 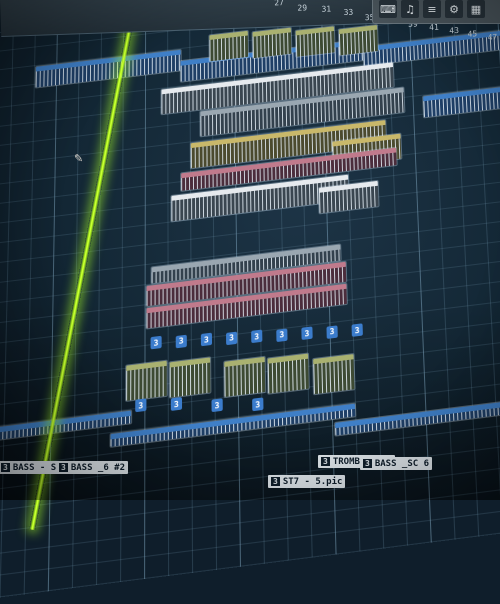 I want to click on bar-number: 25, so click(x=257, y=0).